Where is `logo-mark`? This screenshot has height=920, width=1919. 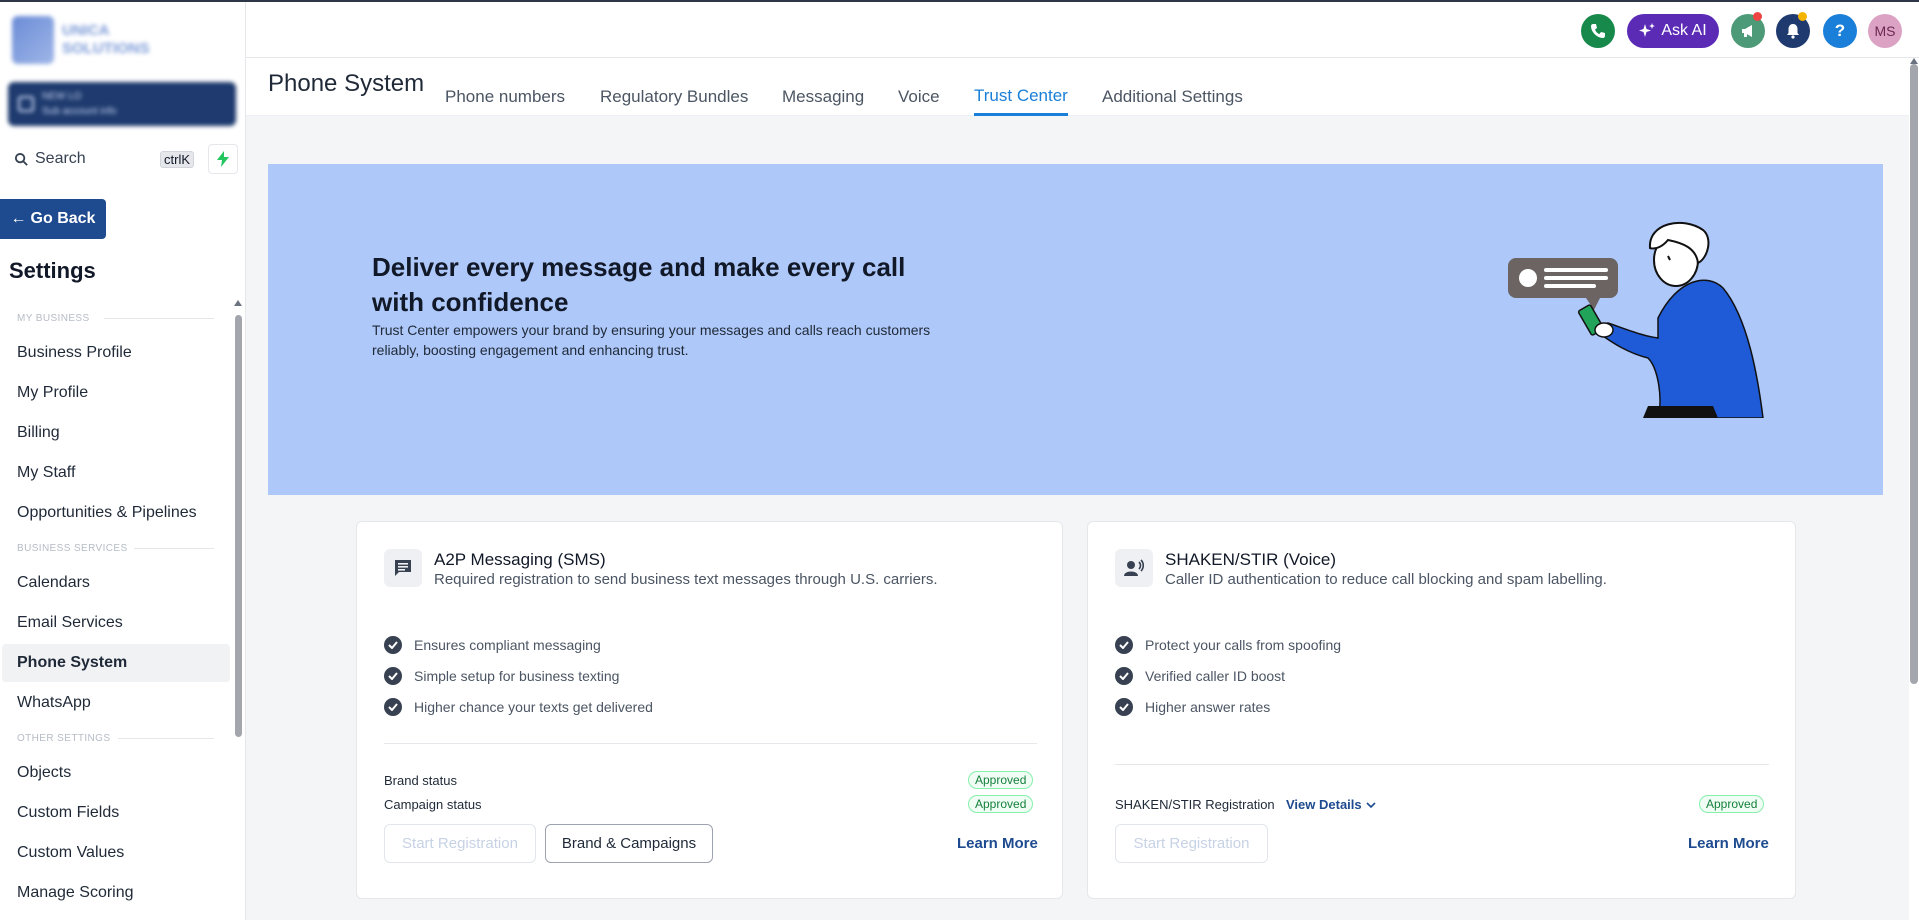 logo-mark is located at coordinates (33, 40).